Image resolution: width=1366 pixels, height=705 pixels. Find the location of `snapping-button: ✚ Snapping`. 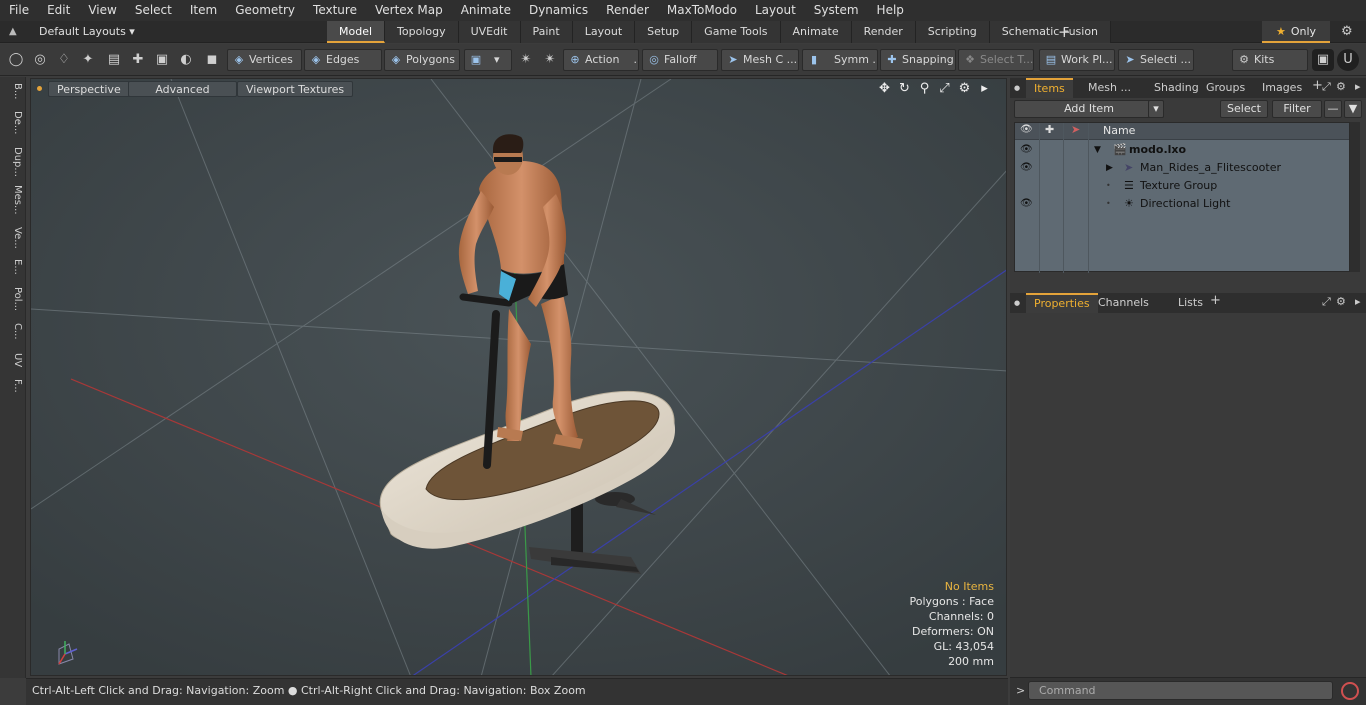

snapping-button: ✚ Snapping is located at coordinates (918, 60).